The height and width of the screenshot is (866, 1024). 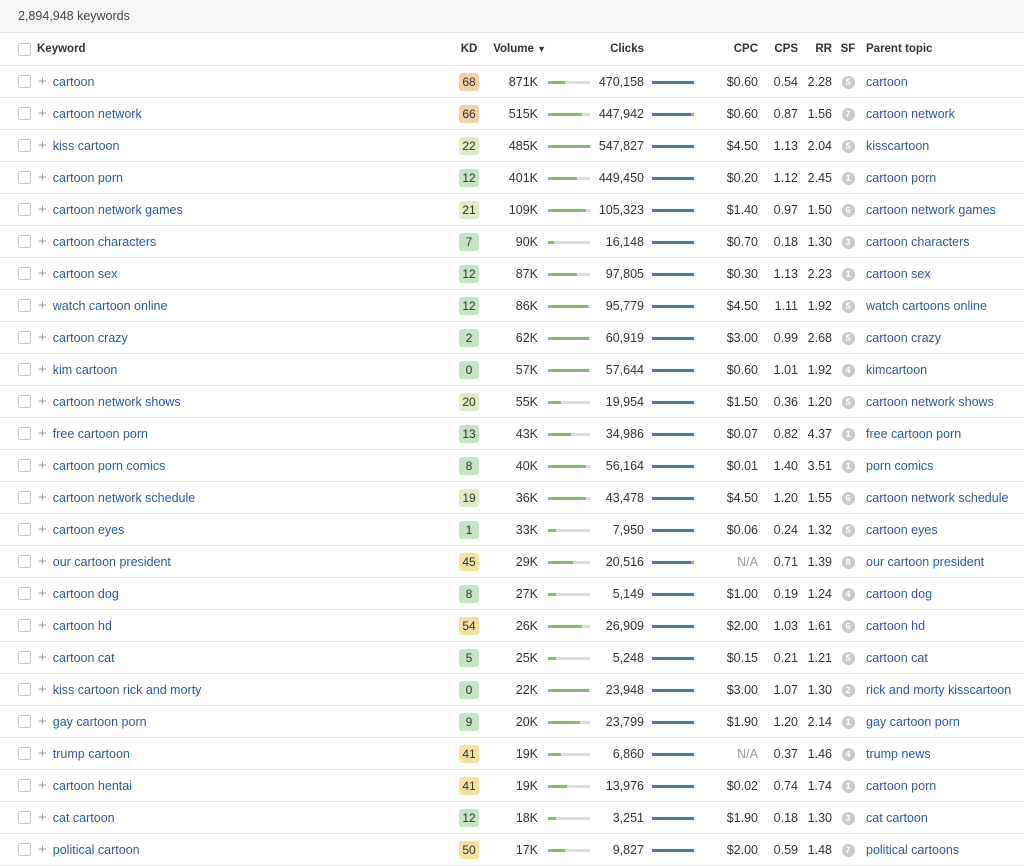 What do you see at coordinates (124, 498) in the screenshot?
I see `keyword-link: cartoon network schedule` at bounding box center [124, 498].